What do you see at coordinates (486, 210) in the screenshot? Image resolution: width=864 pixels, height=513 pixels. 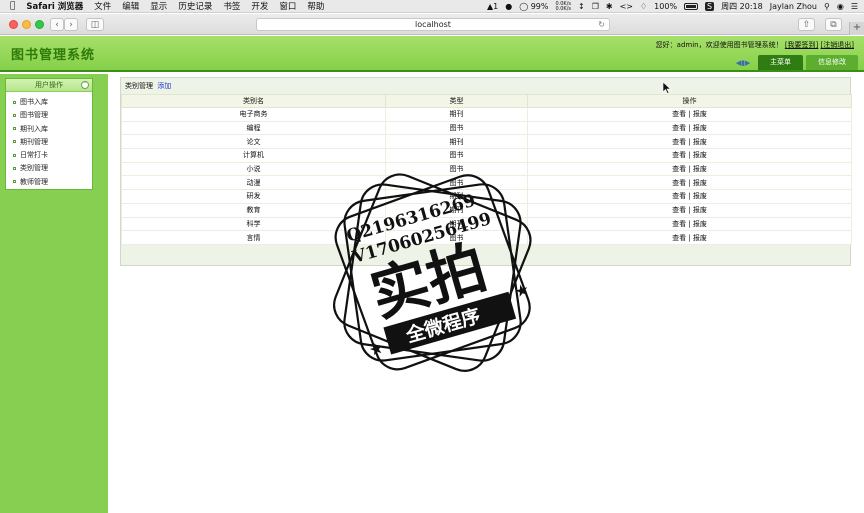 I see `table-row: 教育 期刊 查看 | 报废` at bounding box center [486, 210].